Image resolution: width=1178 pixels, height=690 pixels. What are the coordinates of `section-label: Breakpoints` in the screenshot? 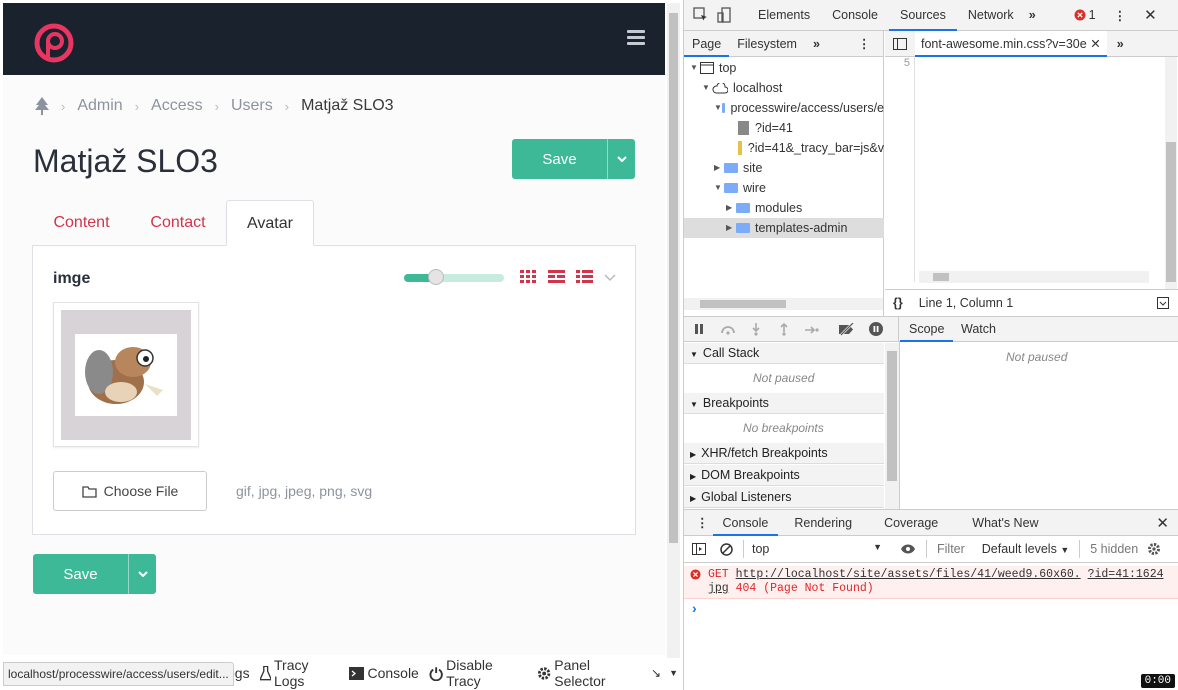 It's located at (735, 403).